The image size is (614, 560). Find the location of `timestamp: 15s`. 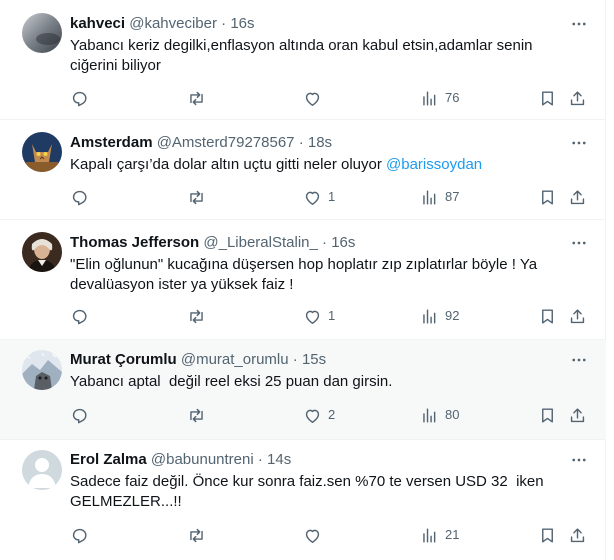

timestamp: 15s is located at coordinates (314, 359).